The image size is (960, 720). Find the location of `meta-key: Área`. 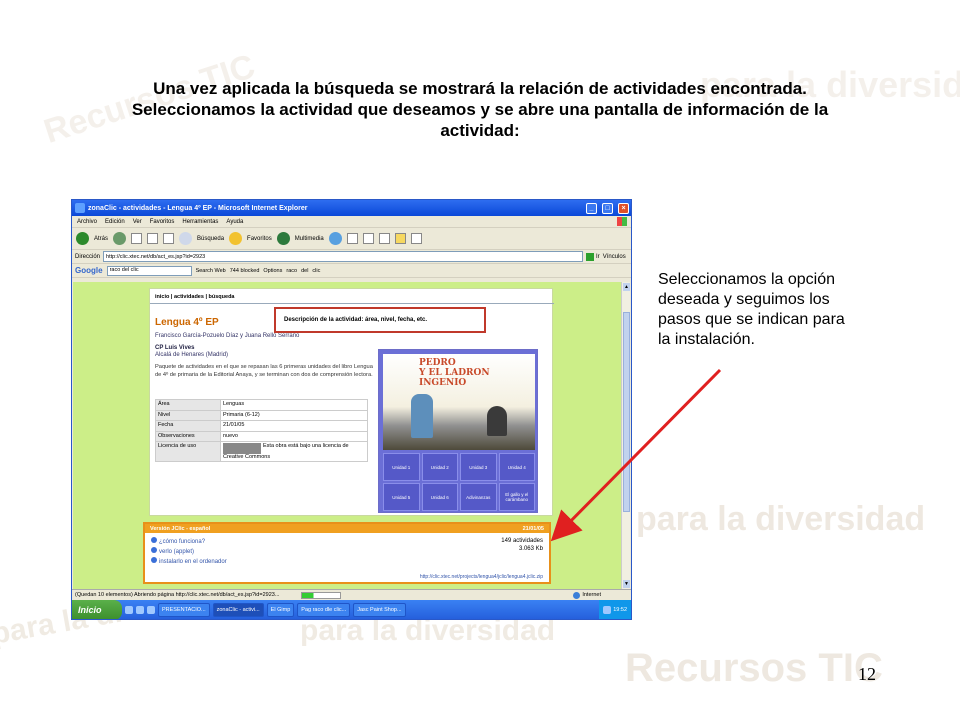

meta-key: Área is located at coordinates (188, 405).